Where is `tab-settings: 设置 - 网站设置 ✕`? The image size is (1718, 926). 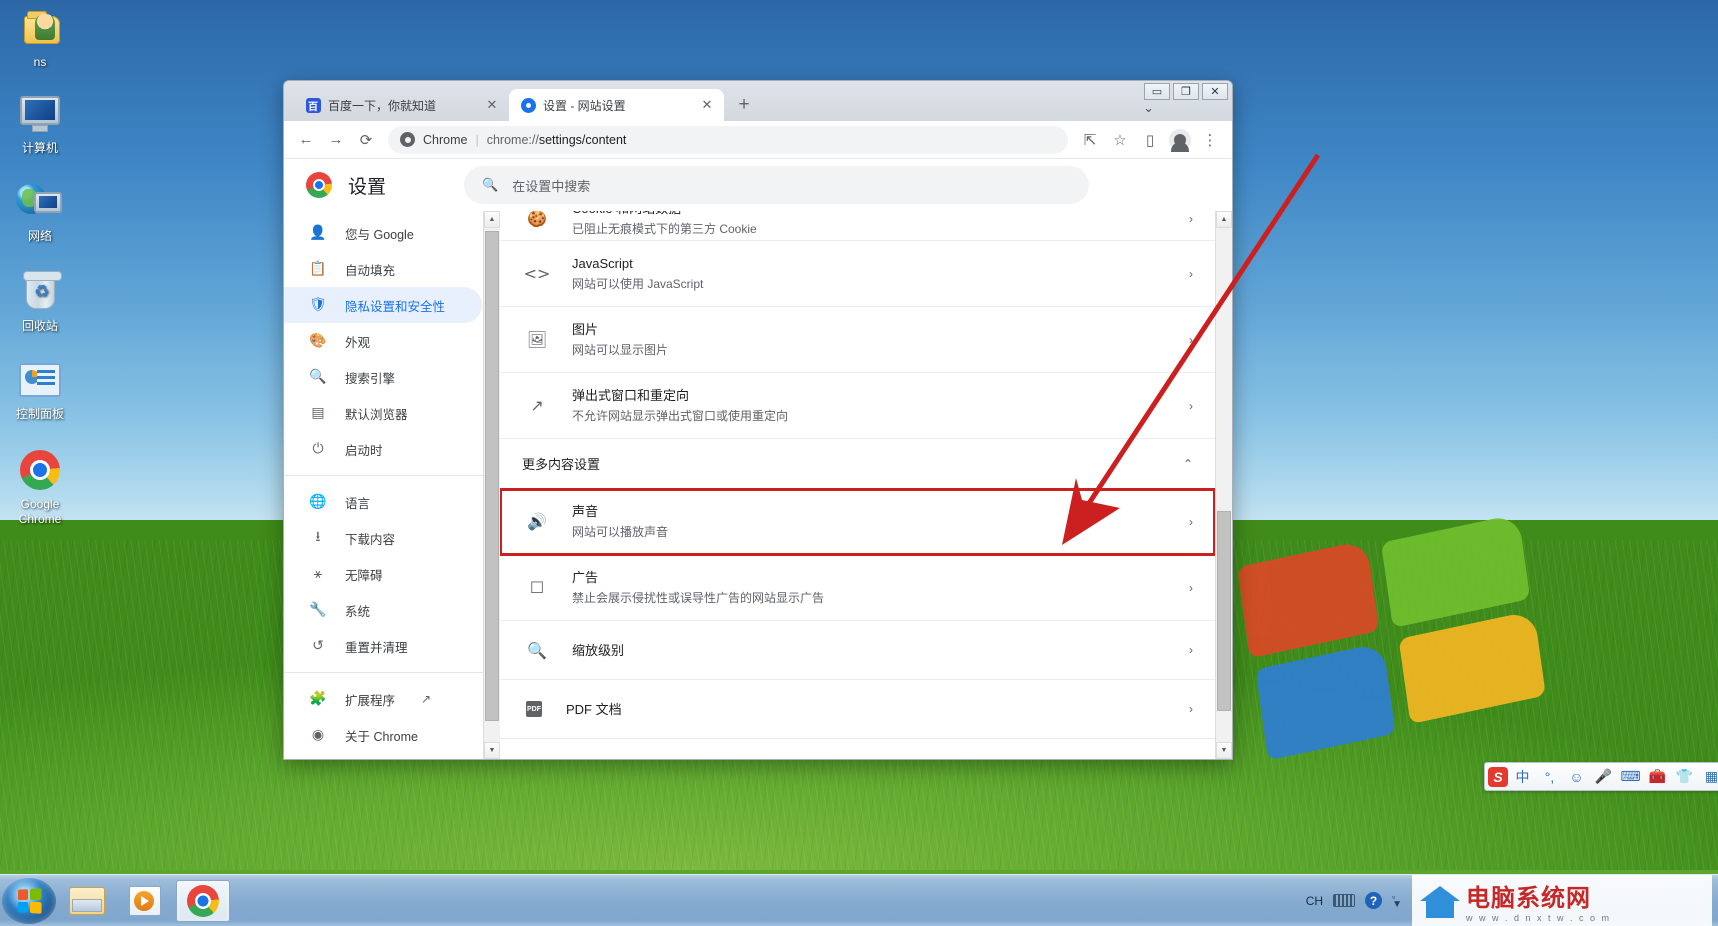 tab-settings: 设置 - 网站设置 ✕ is located at coordinates (616, 105).